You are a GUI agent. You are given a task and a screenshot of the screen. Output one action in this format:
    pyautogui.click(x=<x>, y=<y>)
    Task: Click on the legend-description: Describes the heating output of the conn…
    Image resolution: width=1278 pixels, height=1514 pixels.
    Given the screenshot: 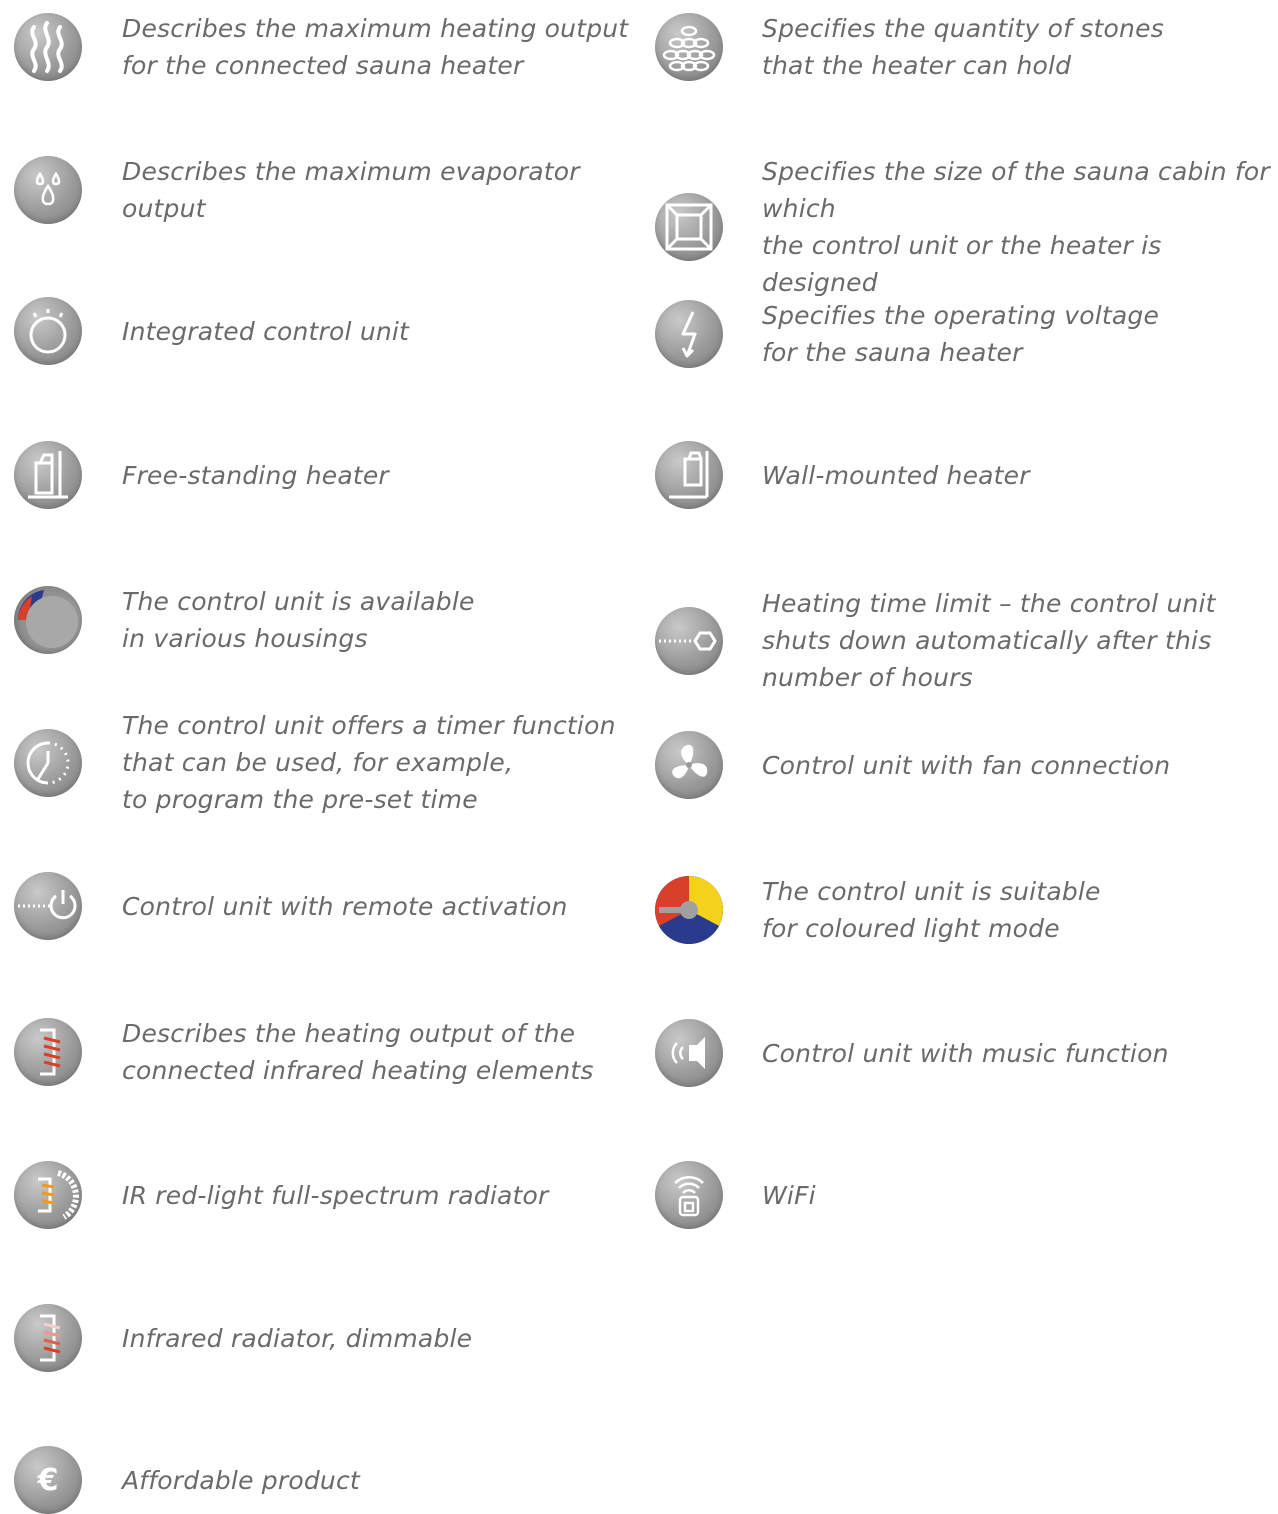 What is the action you would take?
    pyautogui.click(x=358, y=1052)
    